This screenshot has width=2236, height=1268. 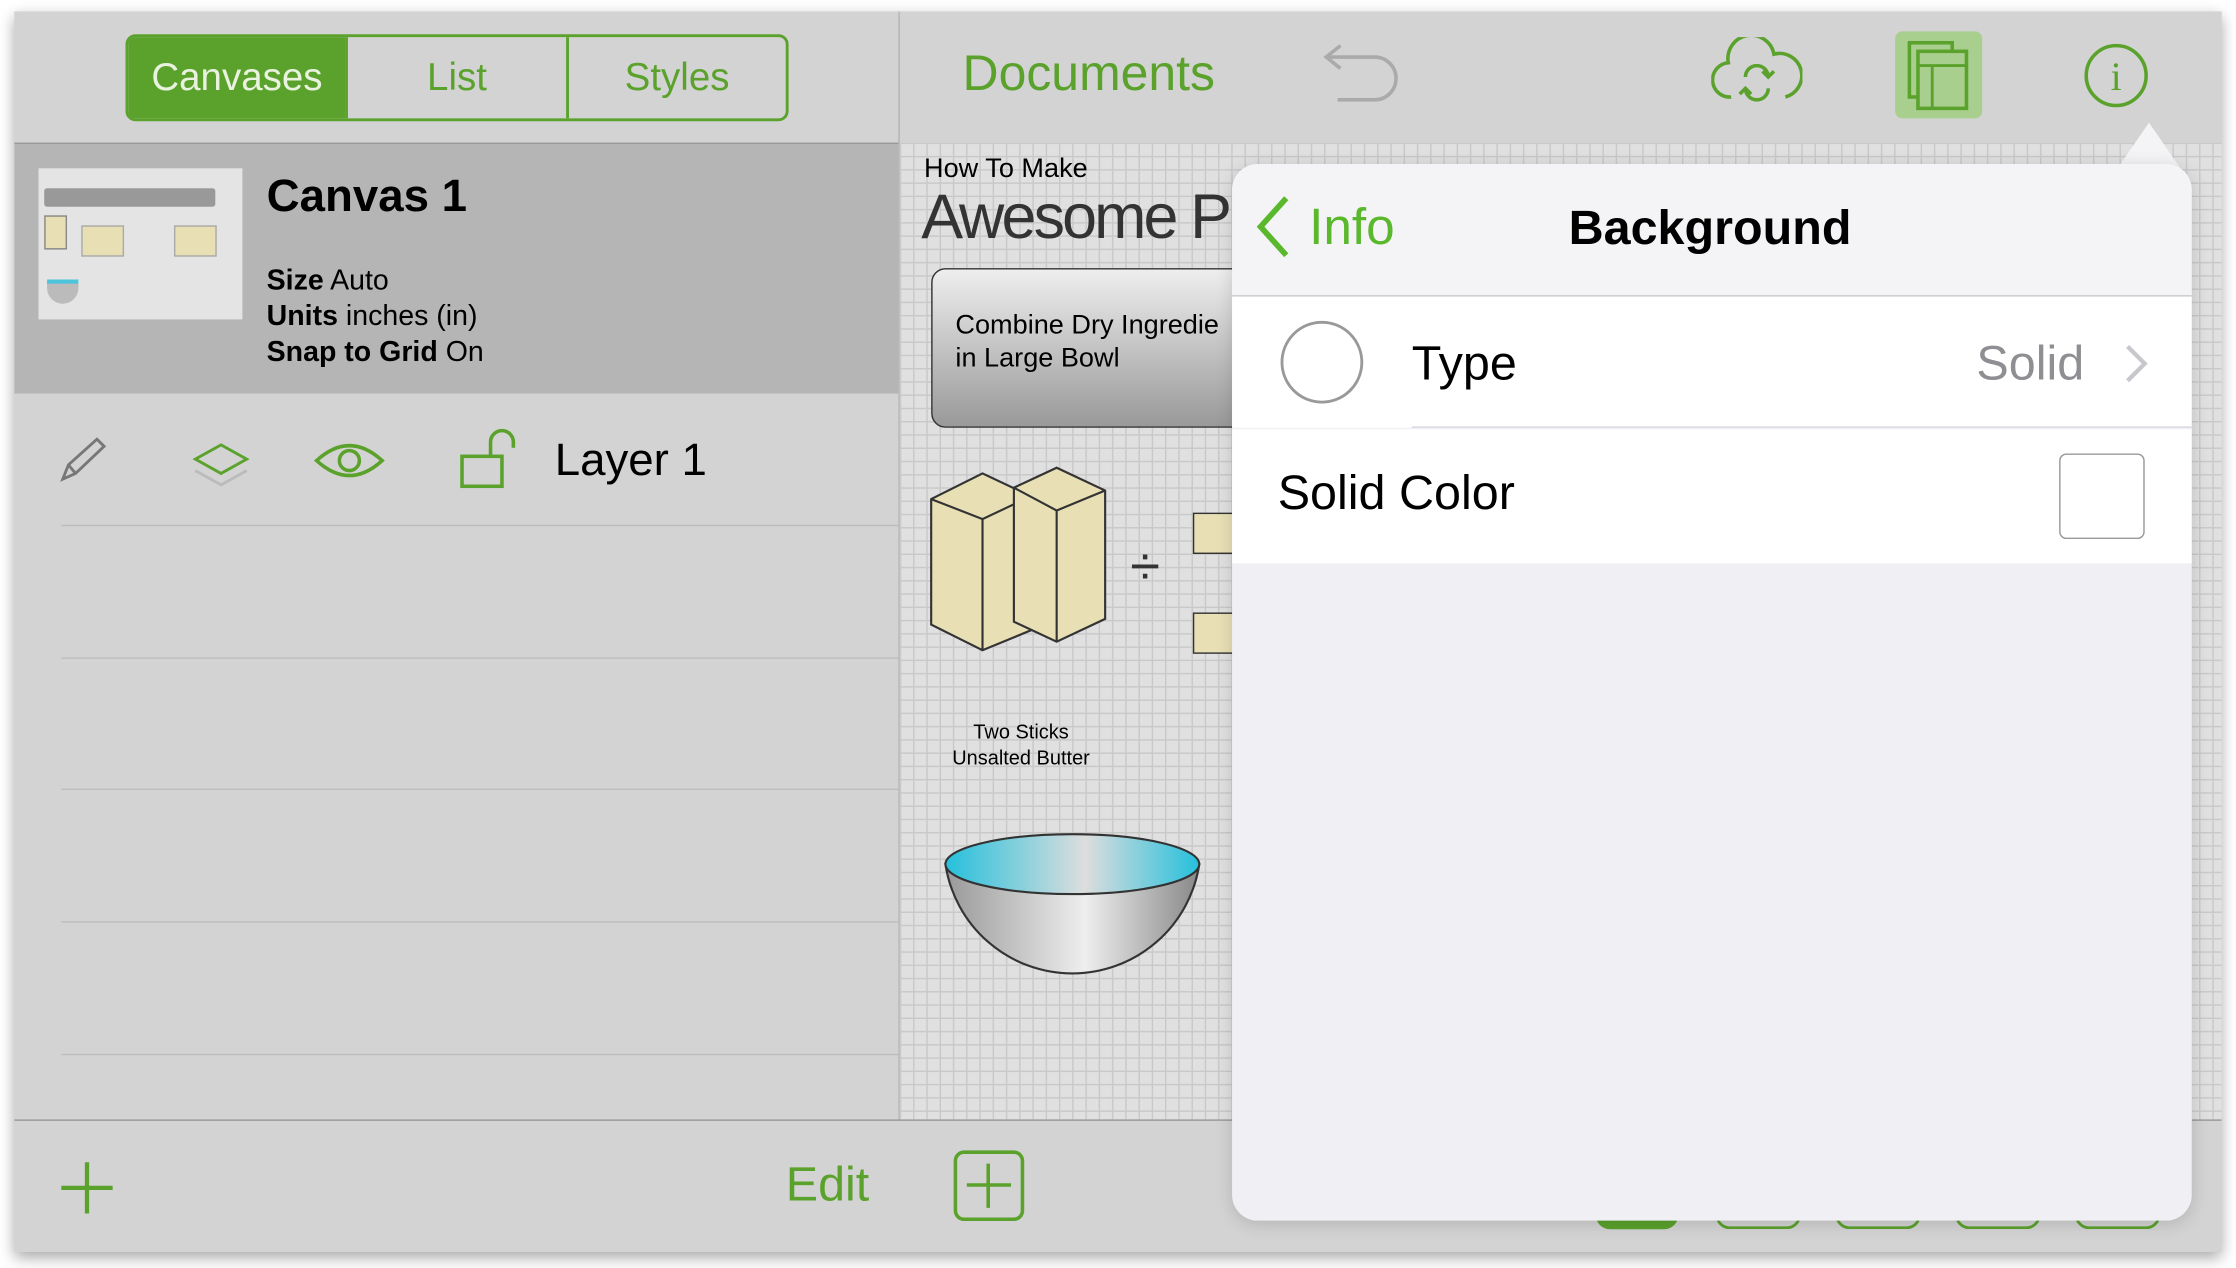 I want to click on butter-caption: Two Sticks Unsalted Butter, so click(x=1020, y=744).